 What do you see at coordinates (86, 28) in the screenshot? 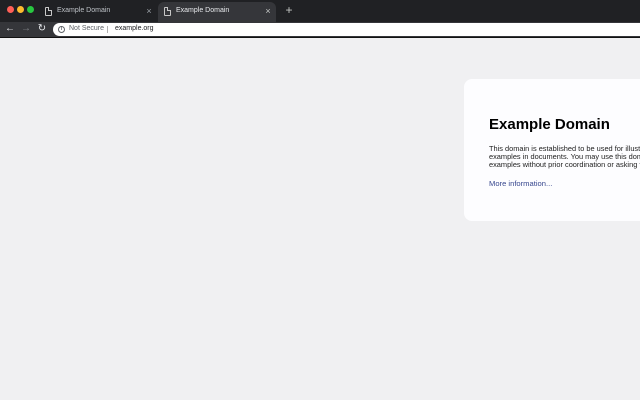
I see `security-status: Not Secure` at bounding box center [86, 28].